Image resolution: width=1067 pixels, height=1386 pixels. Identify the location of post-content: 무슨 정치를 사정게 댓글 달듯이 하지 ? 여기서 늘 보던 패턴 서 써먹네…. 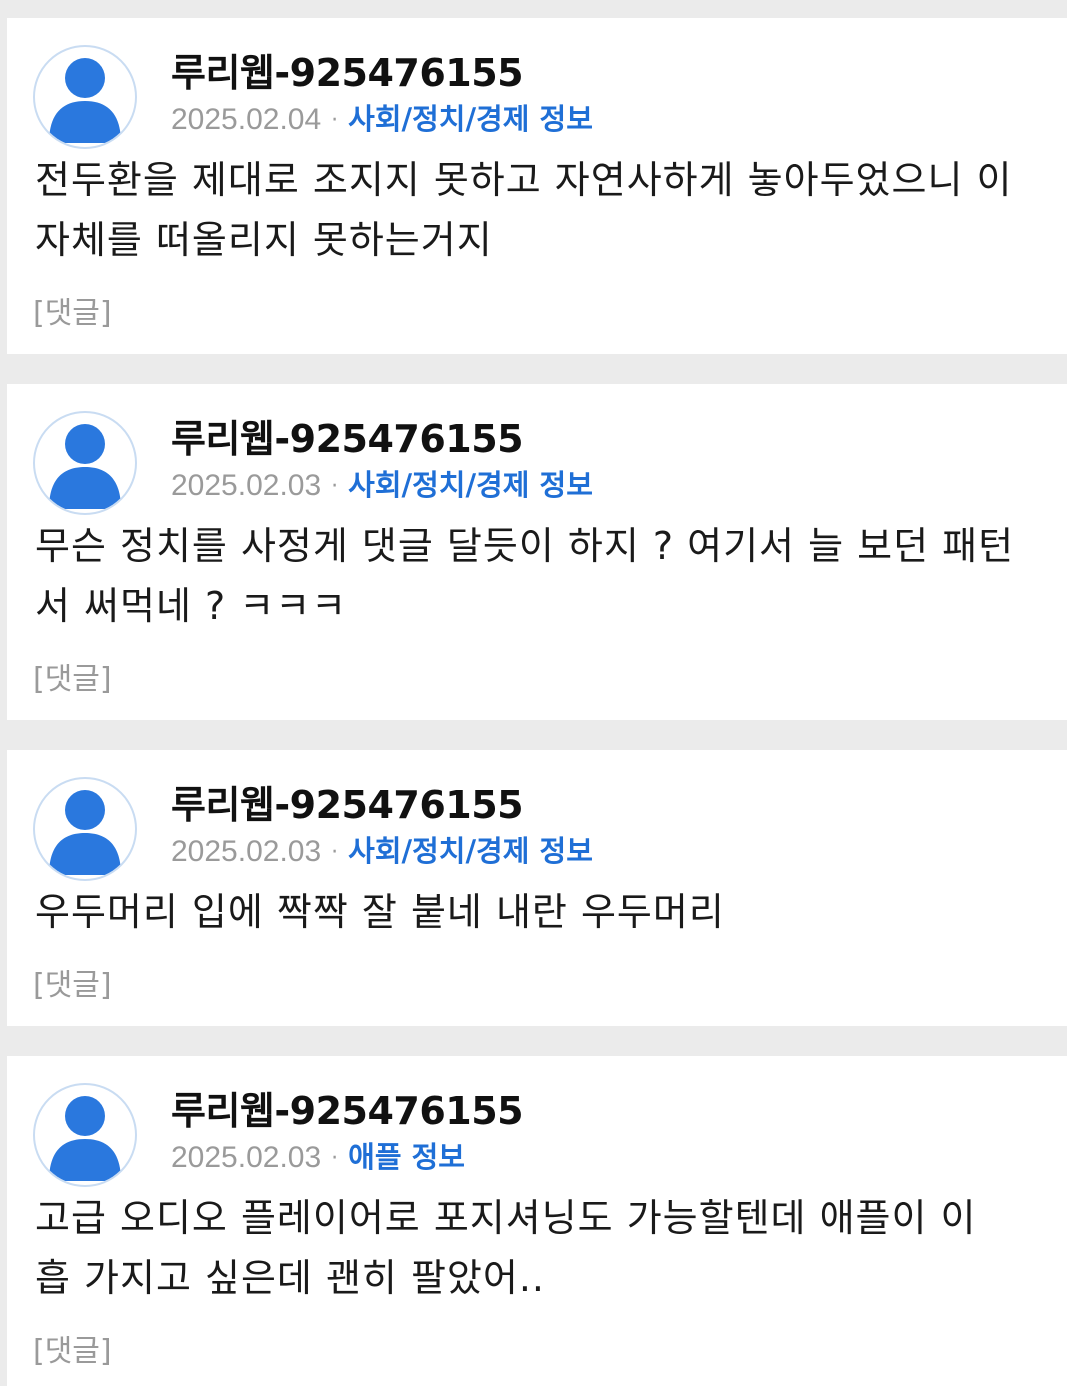
(524, 576).